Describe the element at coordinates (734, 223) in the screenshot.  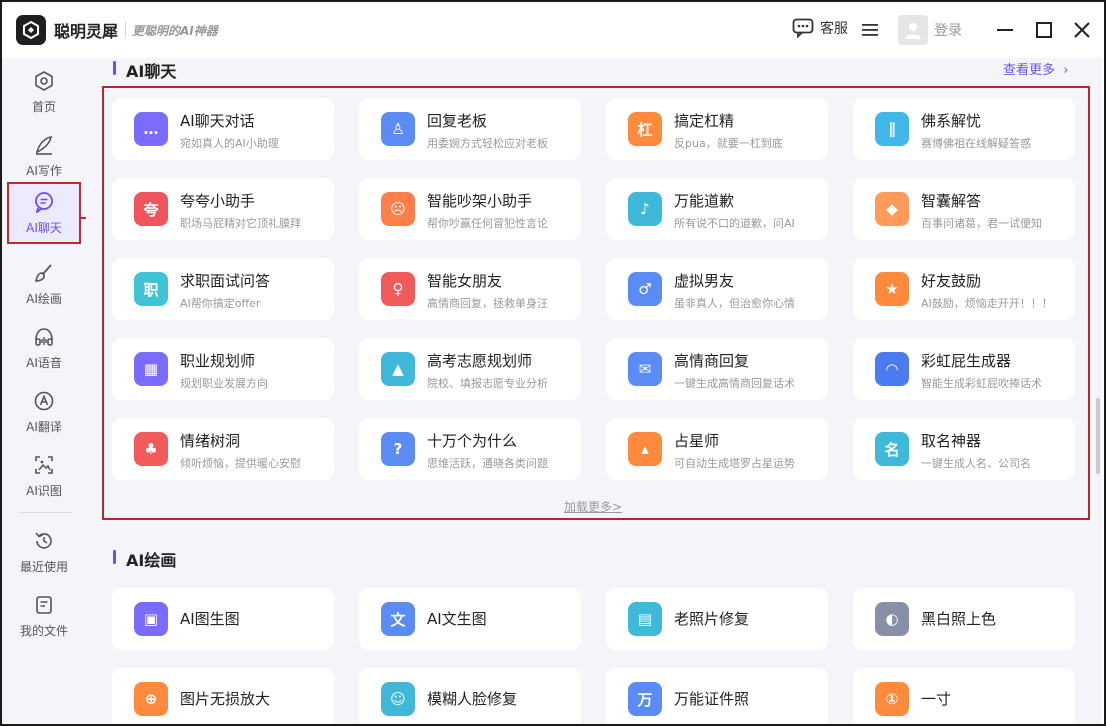
I see `feature-card-desc: 所有说不口的道歉，问AI` at that location.